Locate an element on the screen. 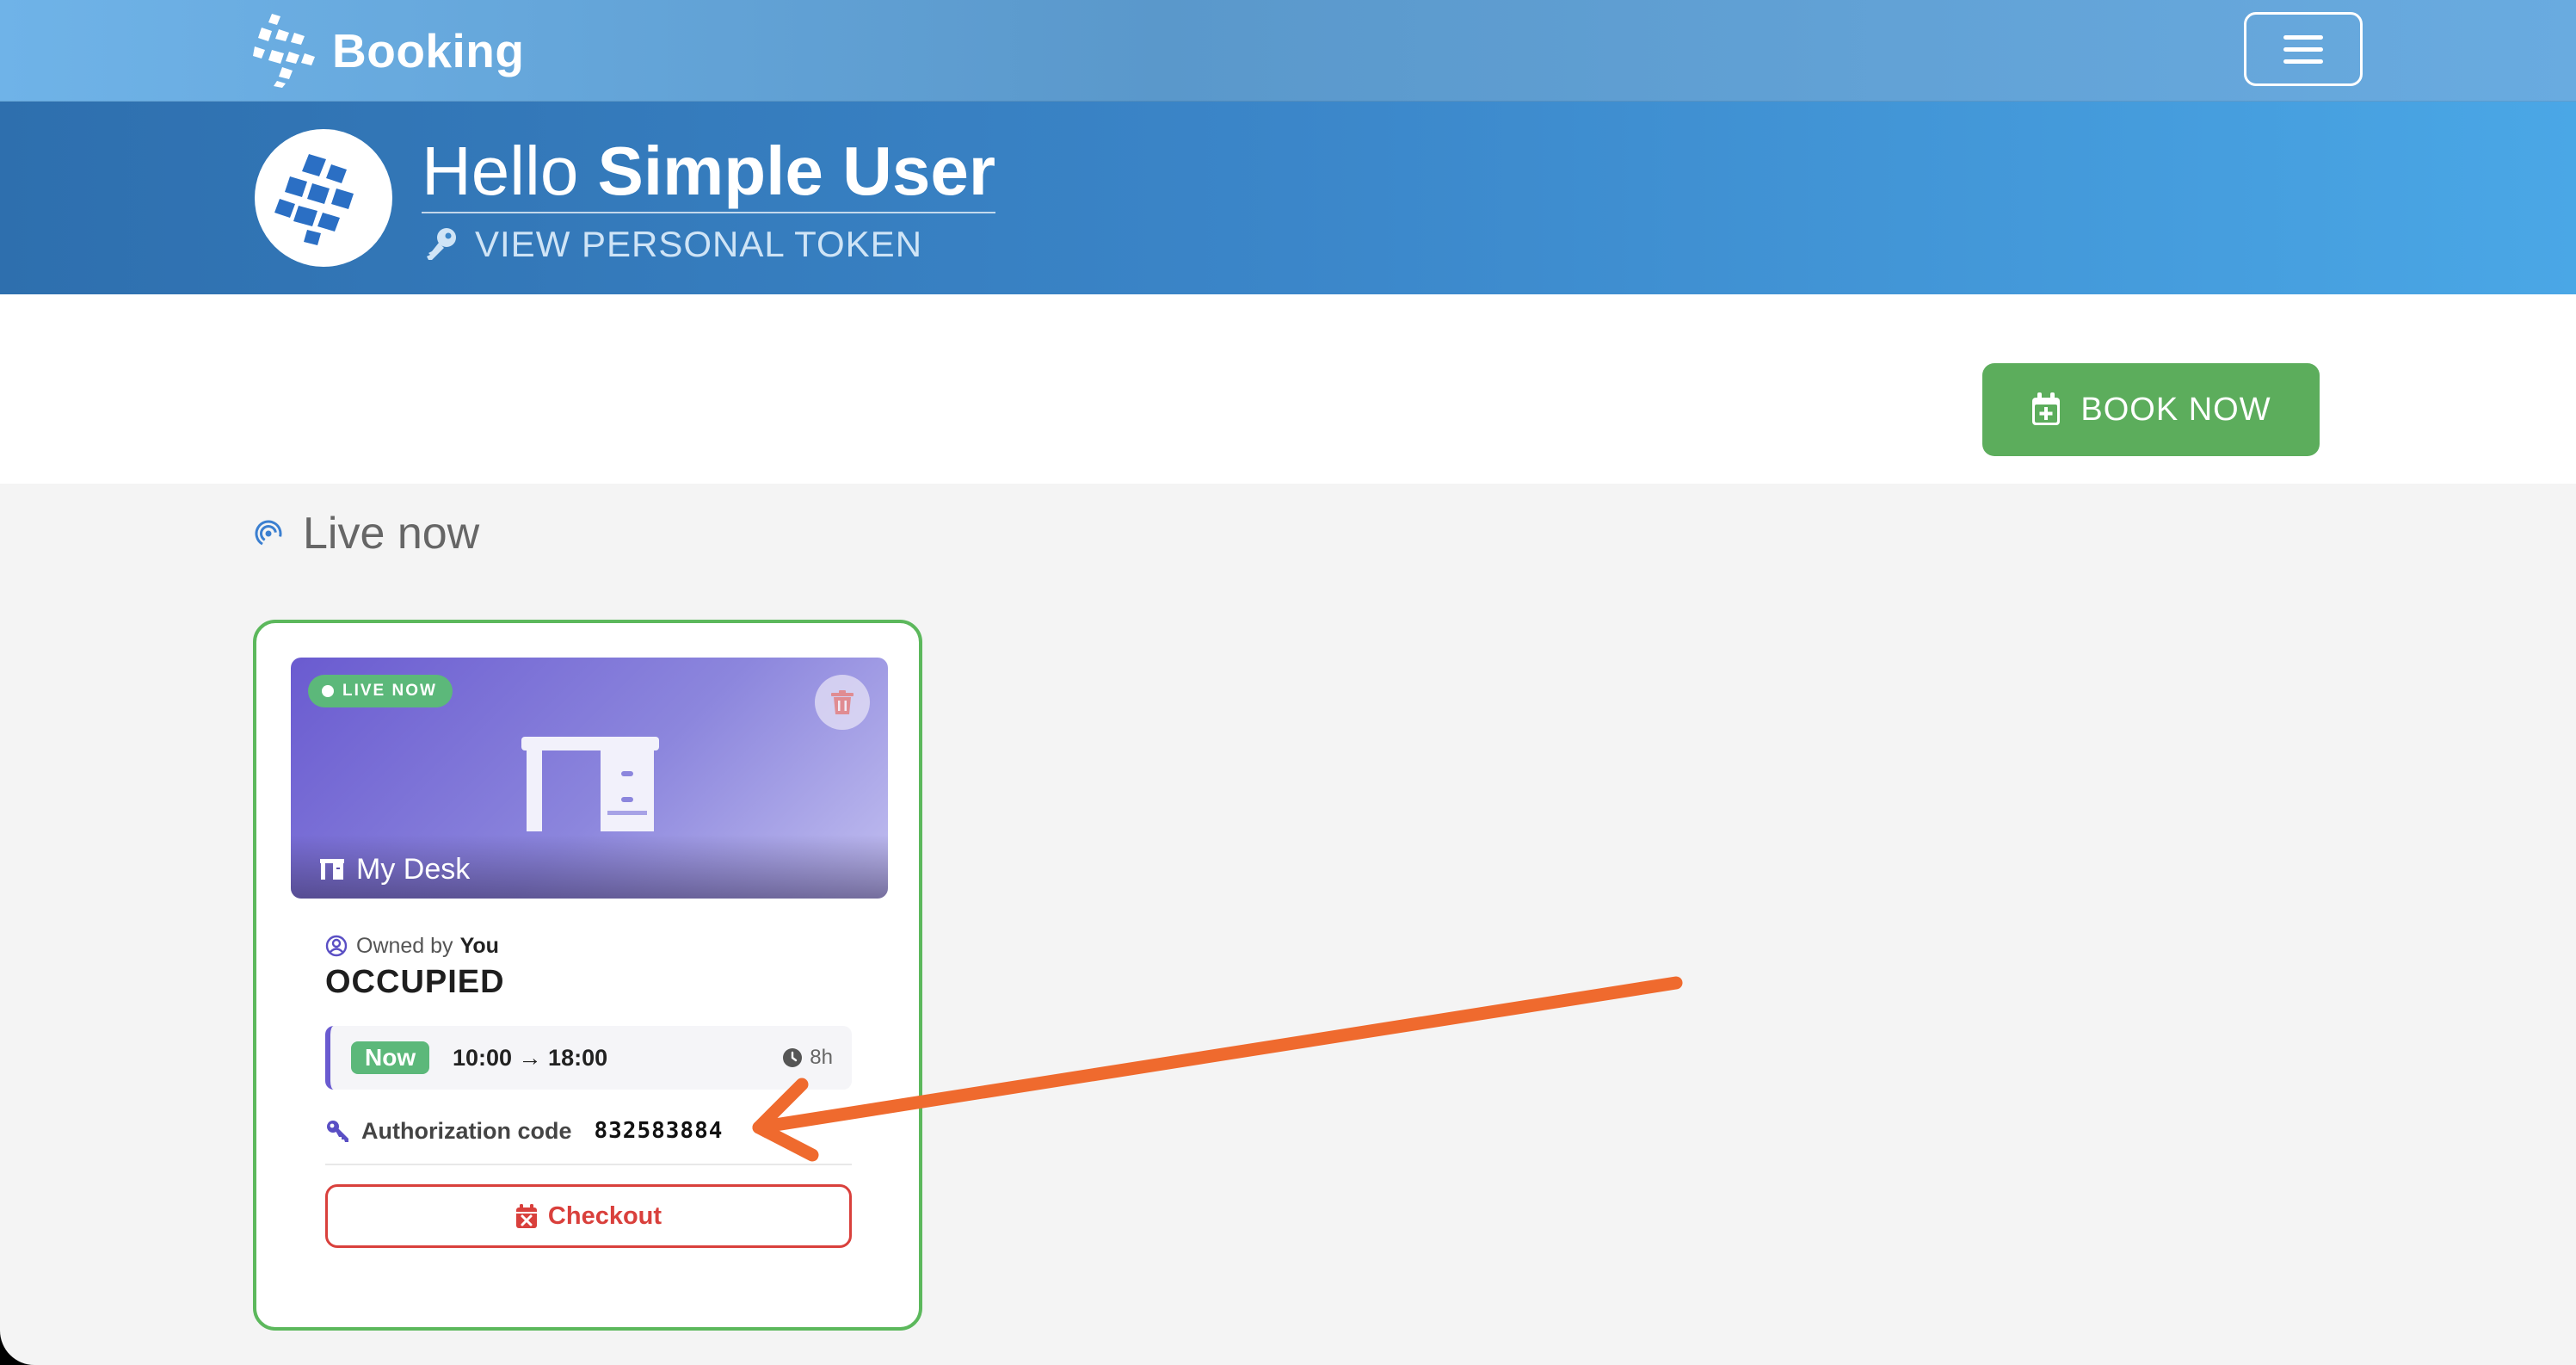 Image resolution: width=2576 pixels, height=1365 pixels. live-now-heading: Live now is located at coordinates (367, 533).